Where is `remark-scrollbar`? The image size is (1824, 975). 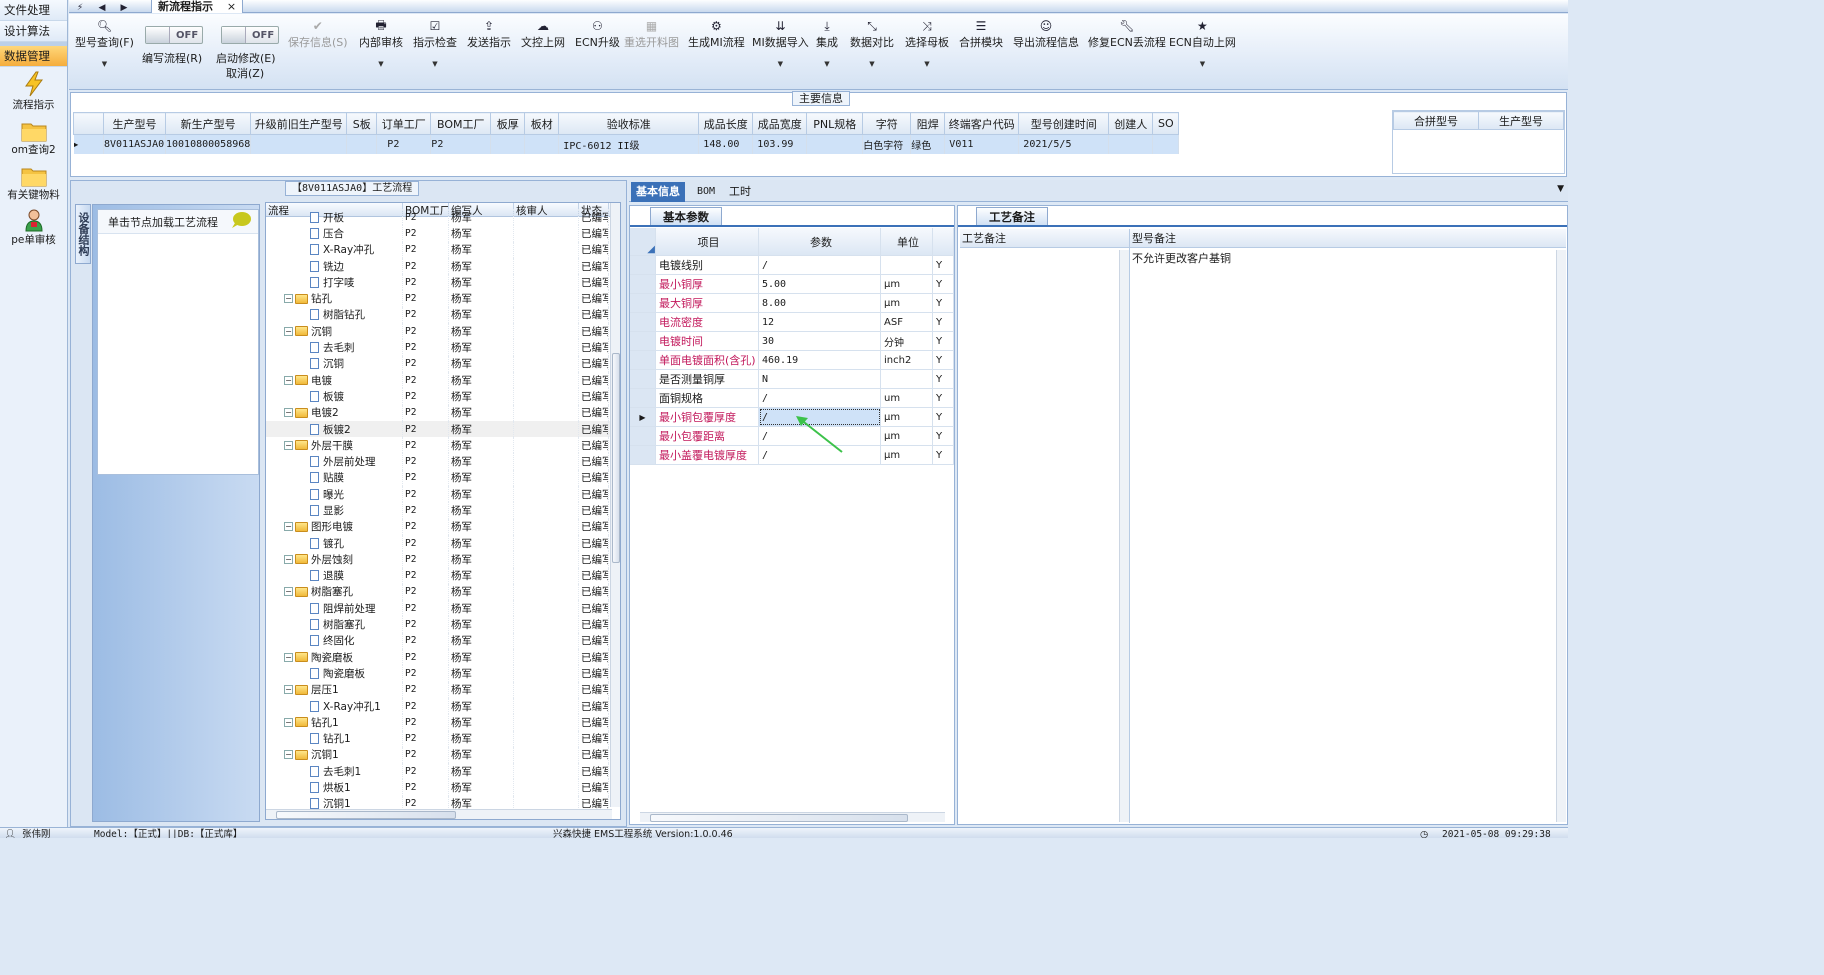 remark-scrollbar is located at coordinates (1124, 536).